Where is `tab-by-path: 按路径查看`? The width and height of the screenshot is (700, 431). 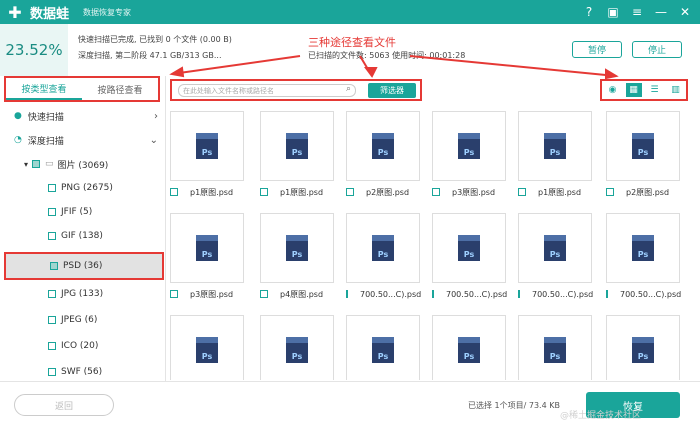
tab-by-path: 按路径查看 is located at coordinates (120, 89).